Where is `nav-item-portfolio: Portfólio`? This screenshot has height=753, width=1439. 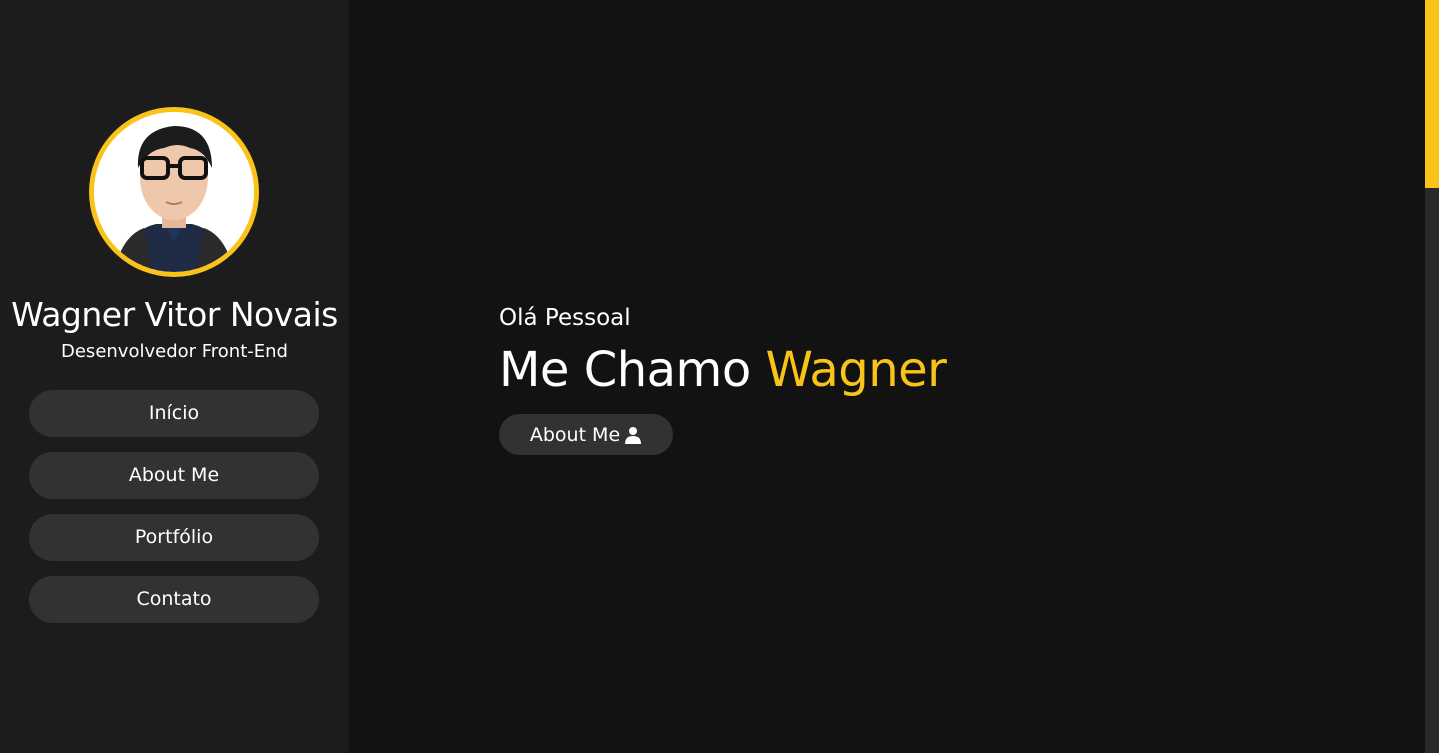
nav-item-portfolio: Portfólio is located at coordinates (174, 537).